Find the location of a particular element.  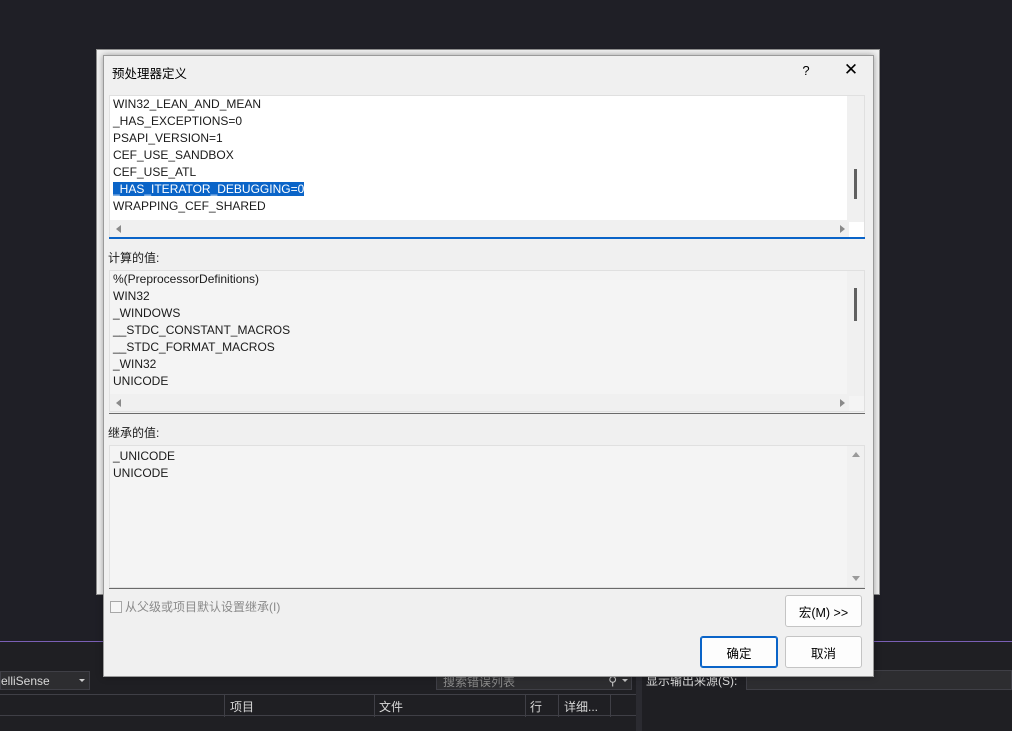

computed-value-line: __STDC_CONSTANT_MACROS is located at coordinates (202, 330).